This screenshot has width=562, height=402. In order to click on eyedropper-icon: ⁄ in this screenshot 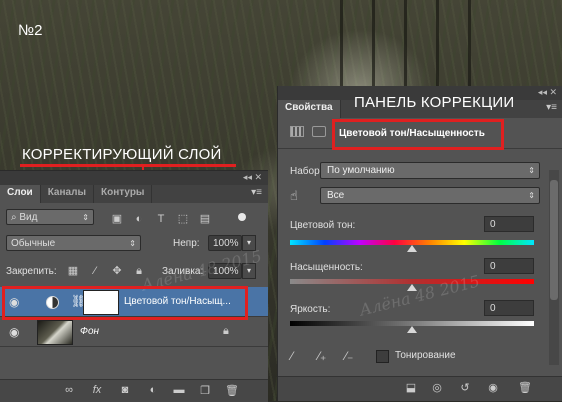, I will do `click(292, 356)`.